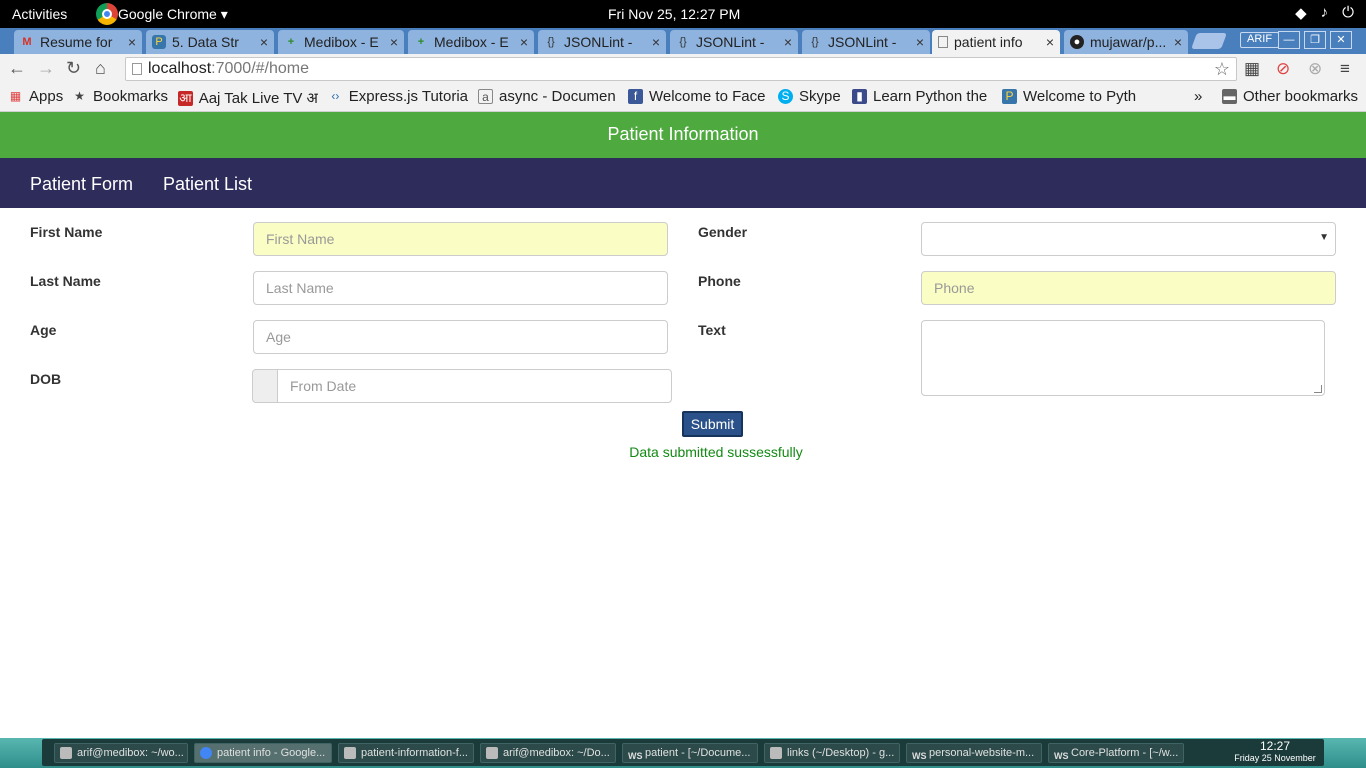 Image resolution: width=1366 pixels, height=768 pixels. Describe the element at coordinates (1260, 40) in the screenshot. I see `profile-button: ARIF` at that location.